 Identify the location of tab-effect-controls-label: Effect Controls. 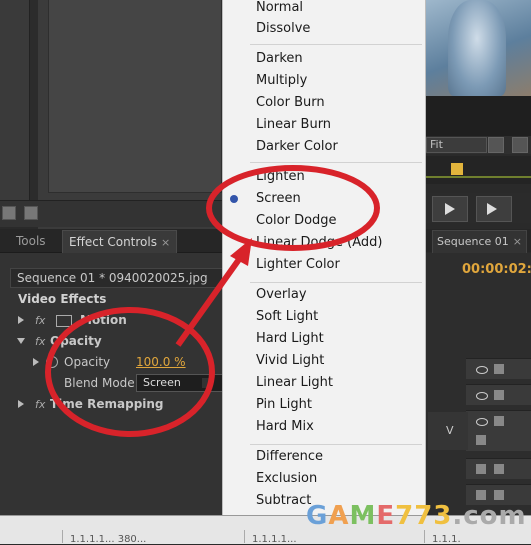
(113, 242).